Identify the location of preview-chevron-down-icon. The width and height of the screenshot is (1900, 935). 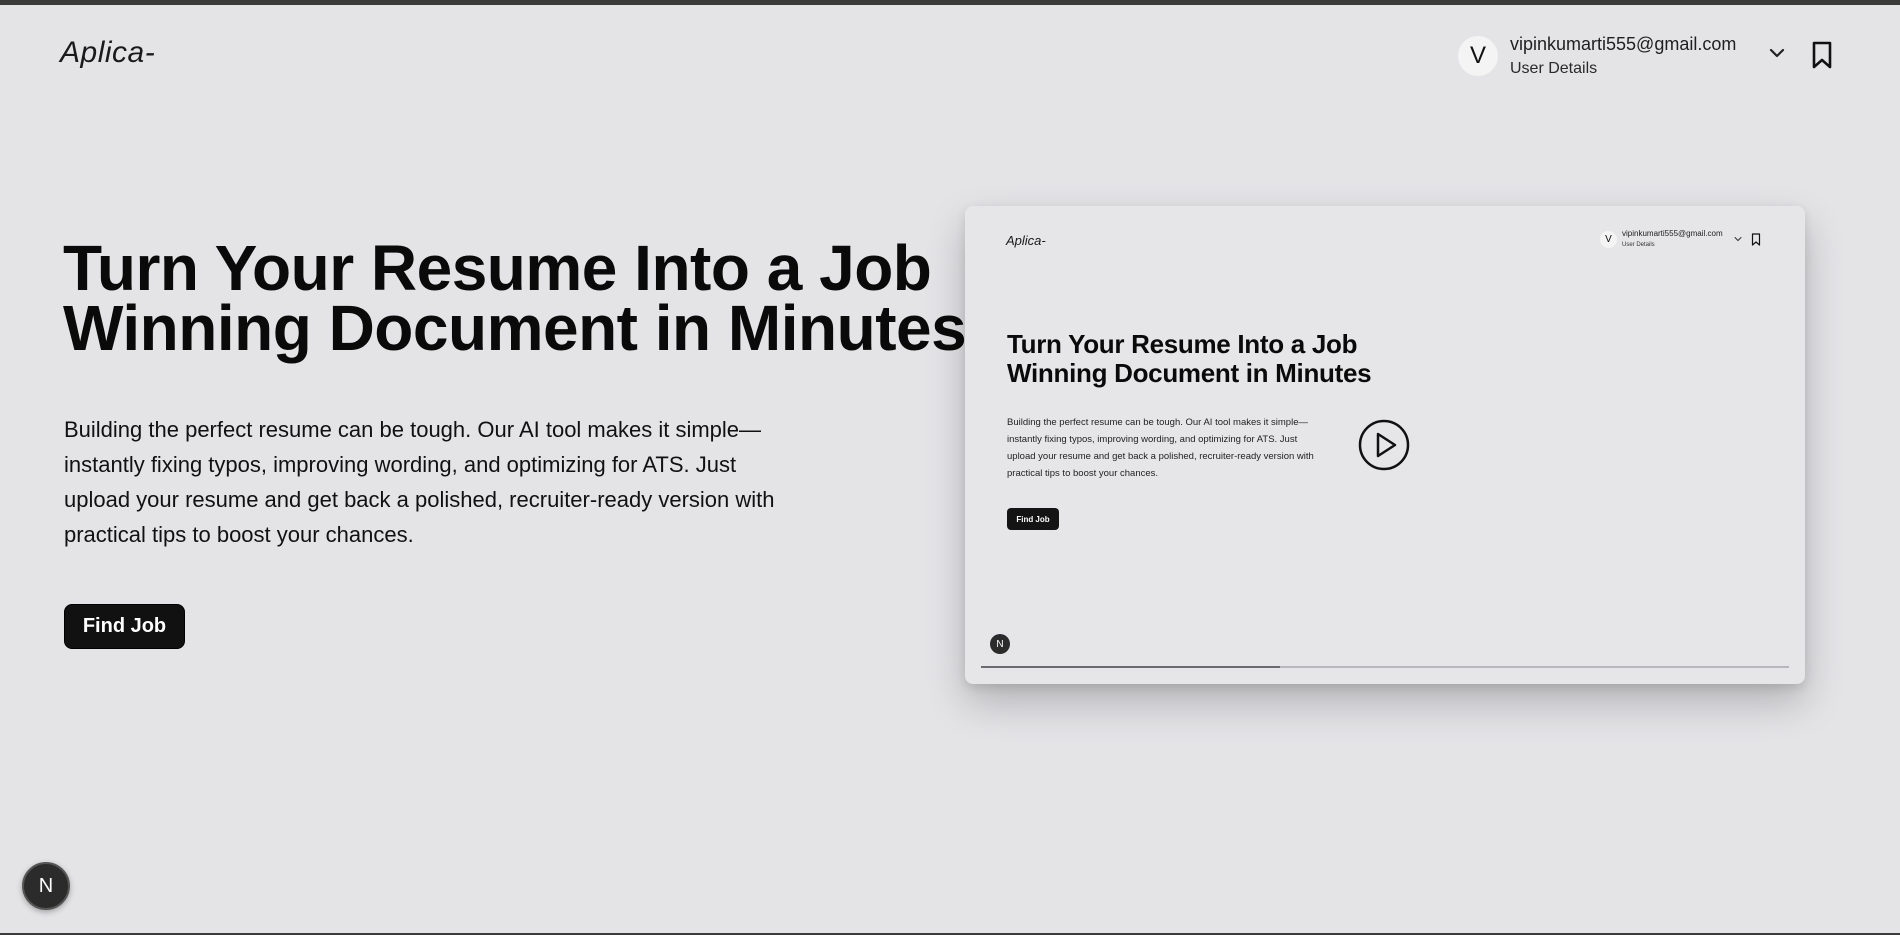
(1738, 239).